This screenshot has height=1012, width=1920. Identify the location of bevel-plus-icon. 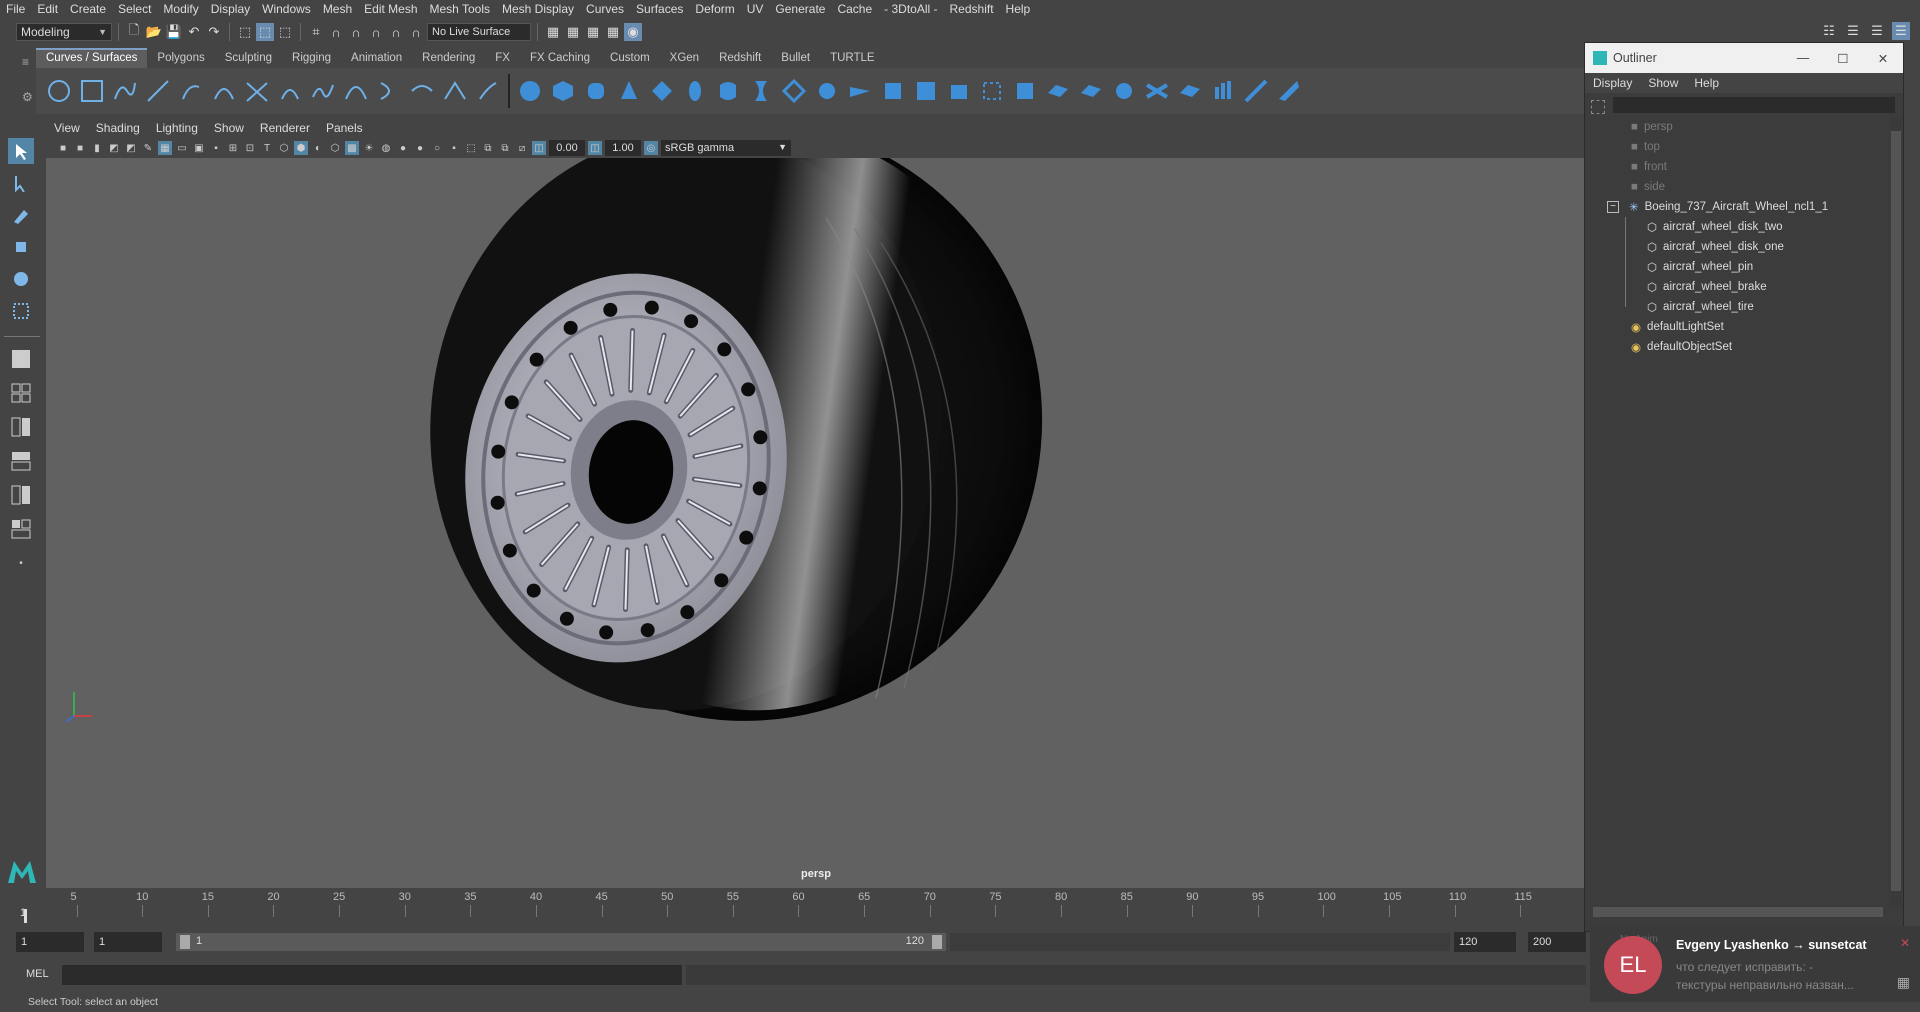
(893, 91).